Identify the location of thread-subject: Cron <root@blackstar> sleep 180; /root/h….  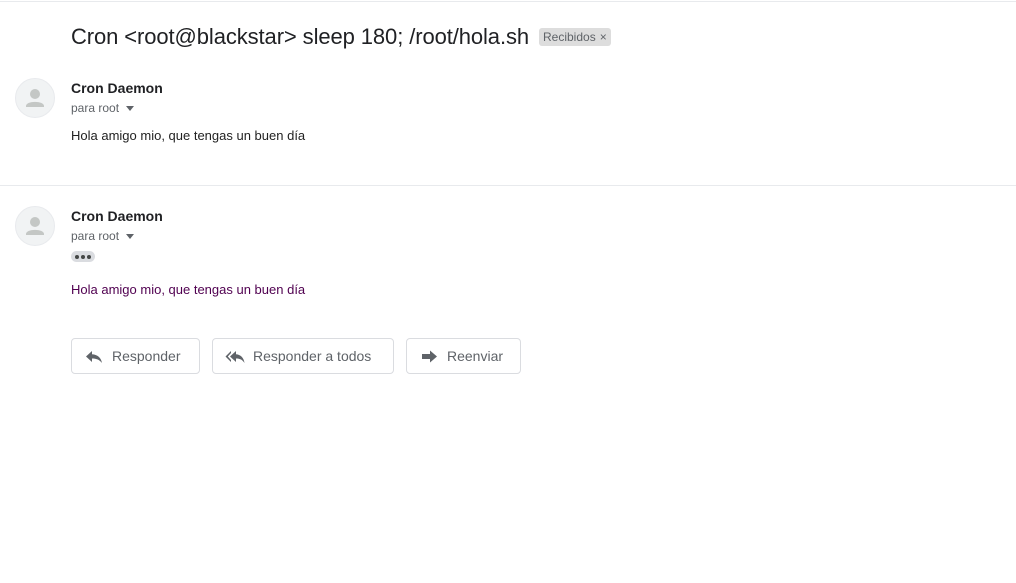
(300, 36).